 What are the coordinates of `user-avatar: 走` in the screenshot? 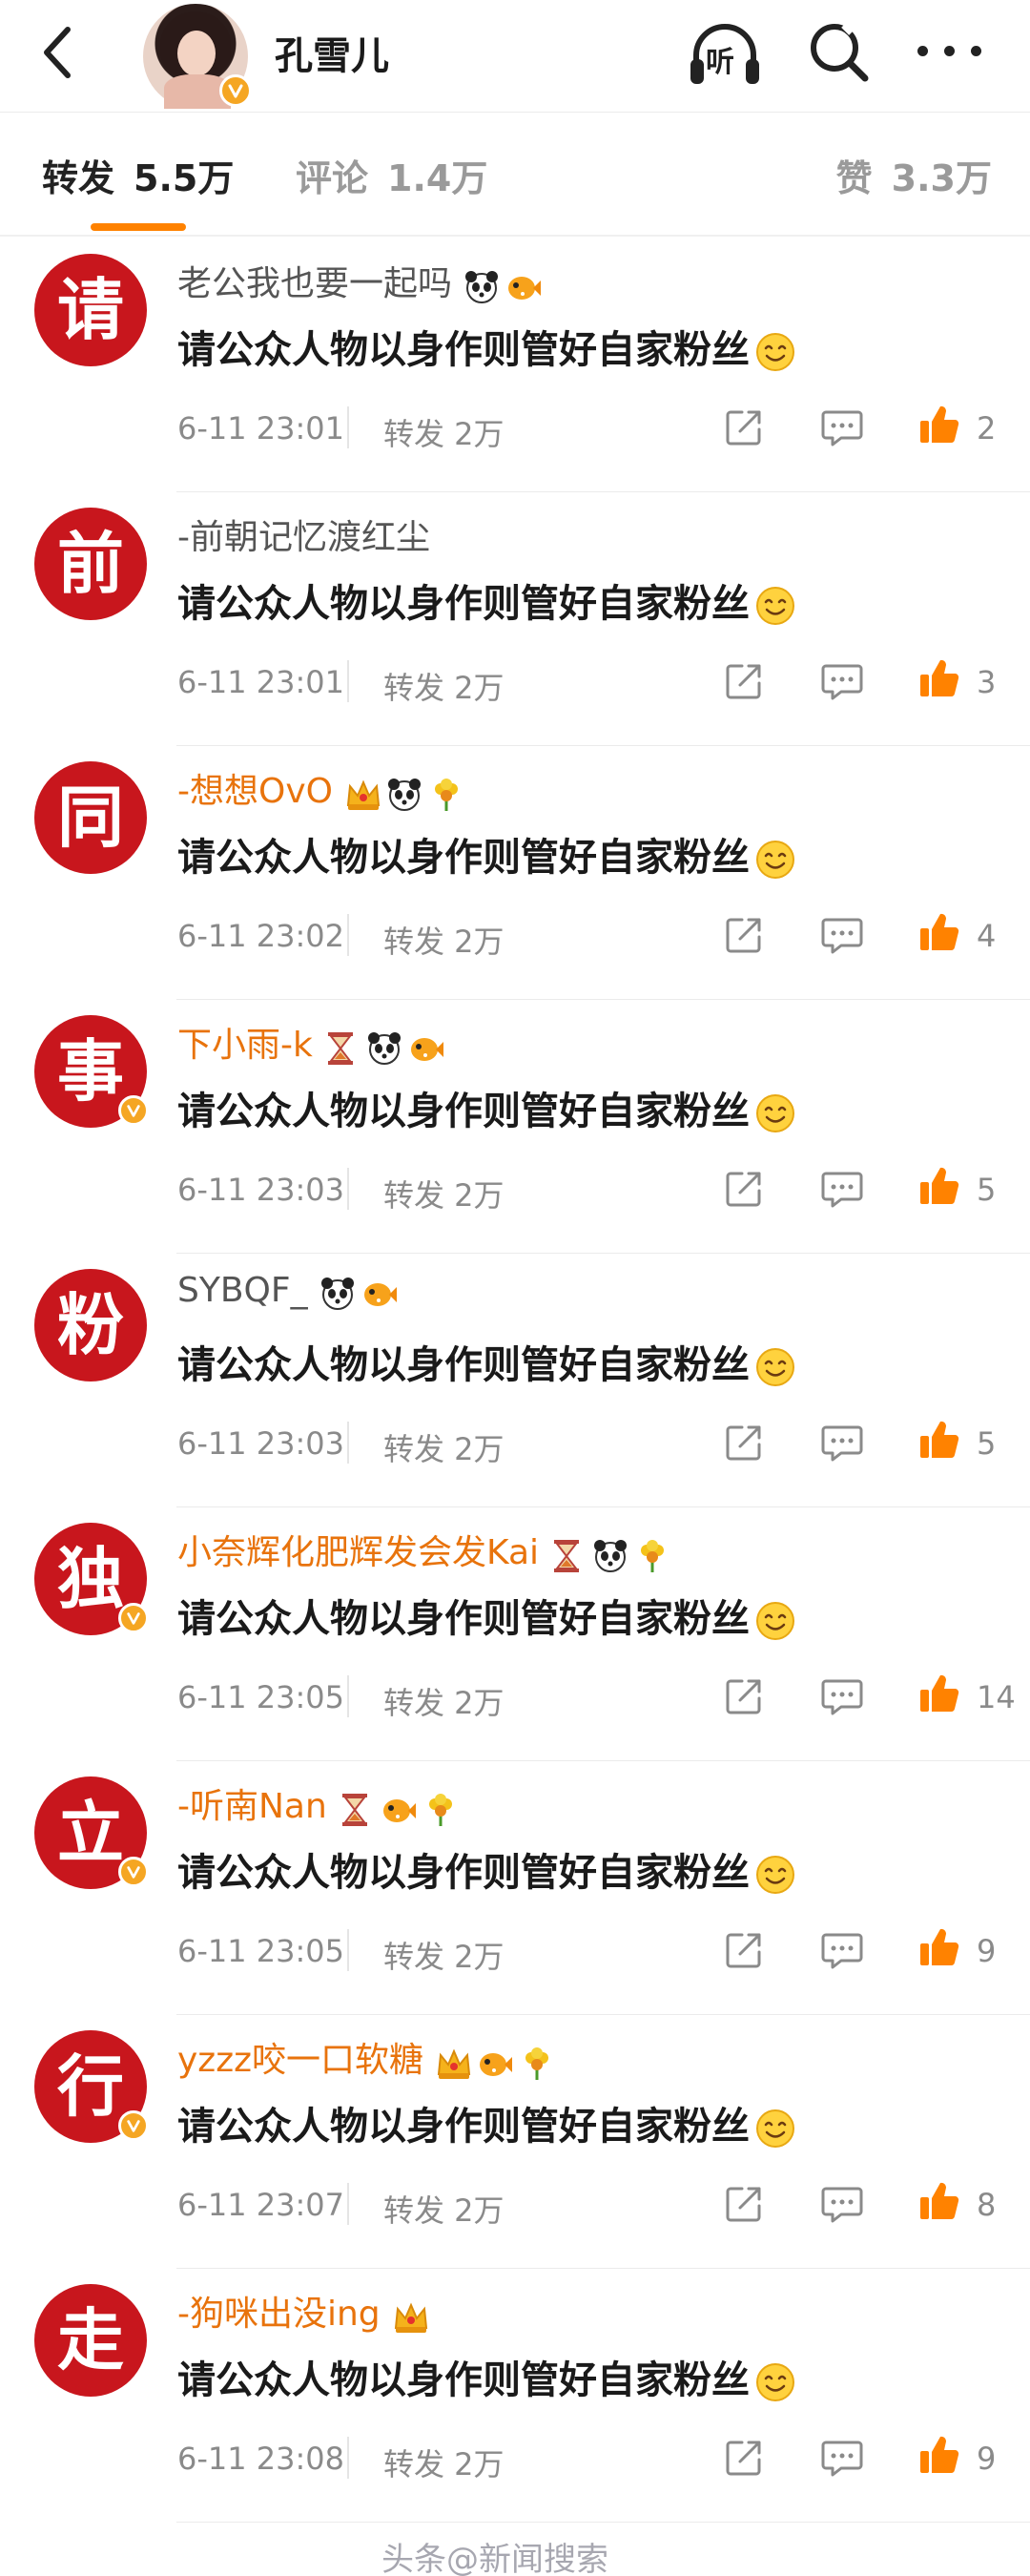 It's located at (90, 2340).